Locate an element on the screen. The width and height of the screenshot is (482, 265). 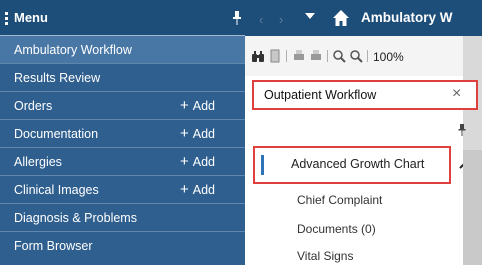
add-orders-button: + Add is located at coordinates (197, 106).